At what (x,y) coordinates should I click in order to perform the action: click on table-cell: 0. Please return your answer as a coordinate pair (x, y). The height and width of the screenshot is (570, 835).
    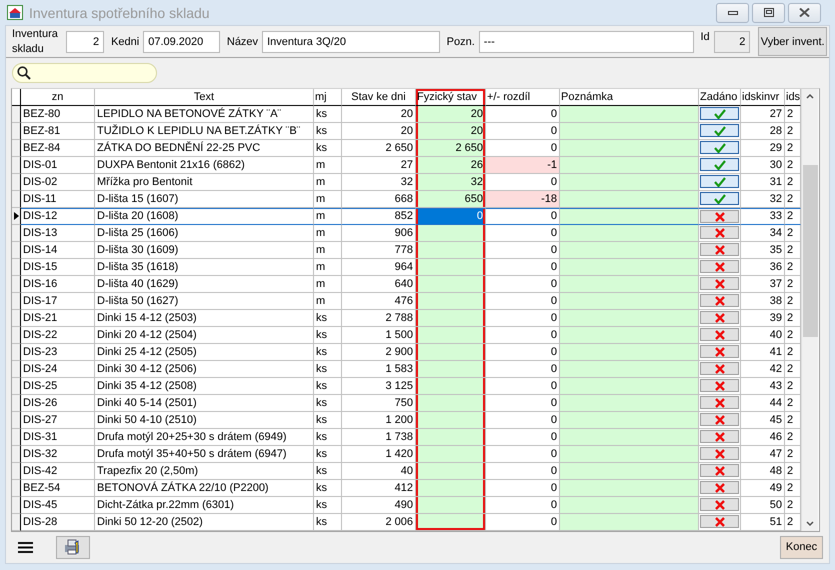
    Looking at the image, I should click on (451, 216).